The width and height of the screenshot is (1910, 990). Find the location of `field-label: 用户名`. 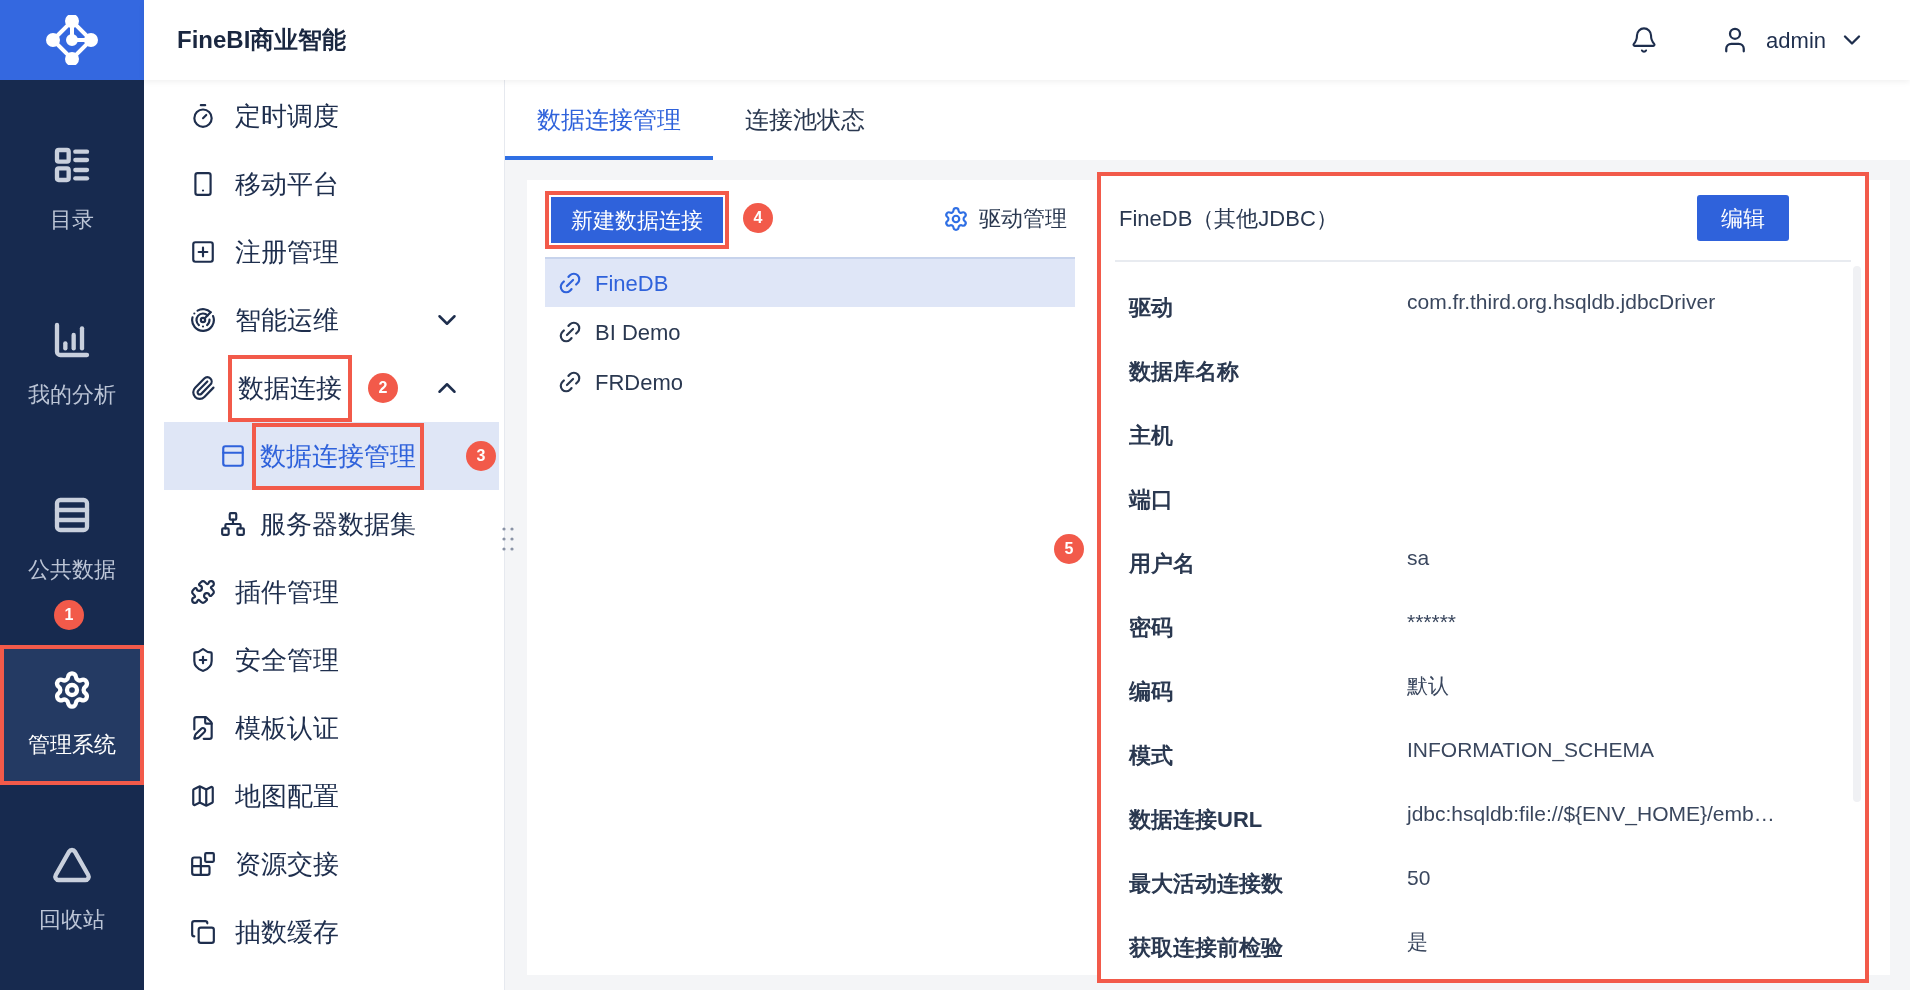

field-label: 用户名 is located at coordinates (1162, 563).